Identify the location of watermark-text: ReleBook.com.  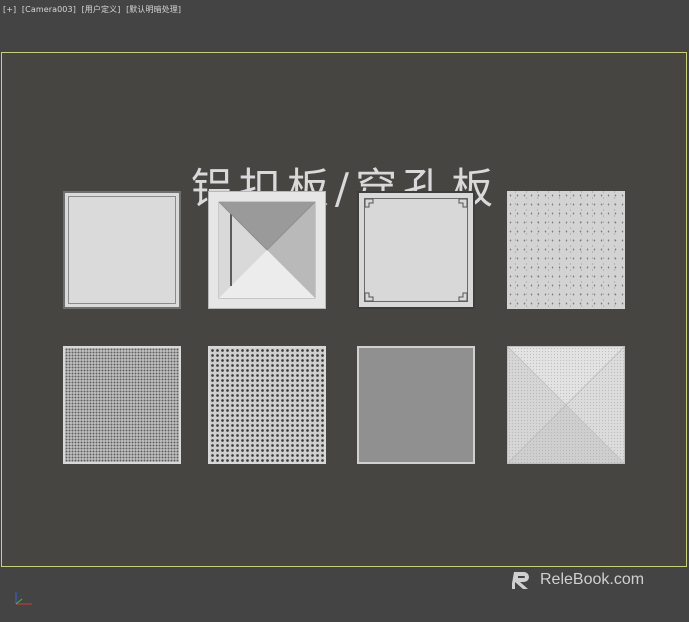
(592, 579).